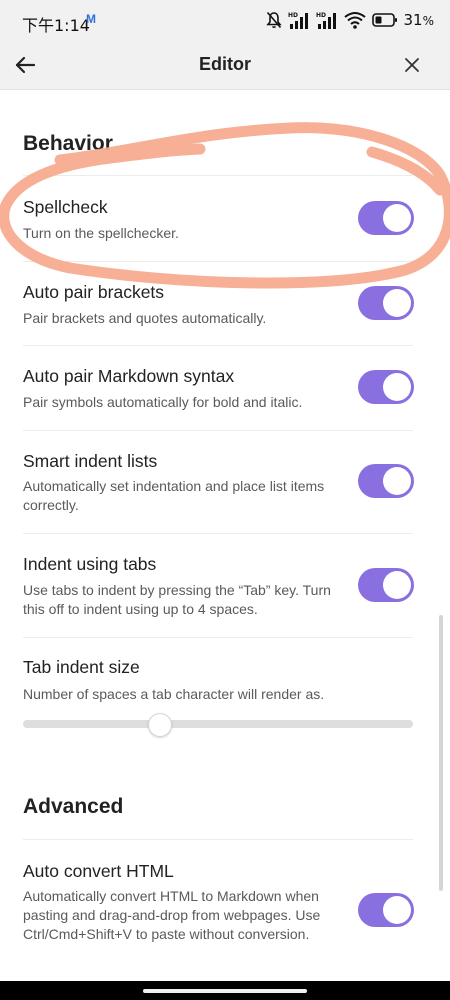  Describe the element at coordinates (90, 461) in the screenshot. I see `setting-title: Smart indent lists` at that location.